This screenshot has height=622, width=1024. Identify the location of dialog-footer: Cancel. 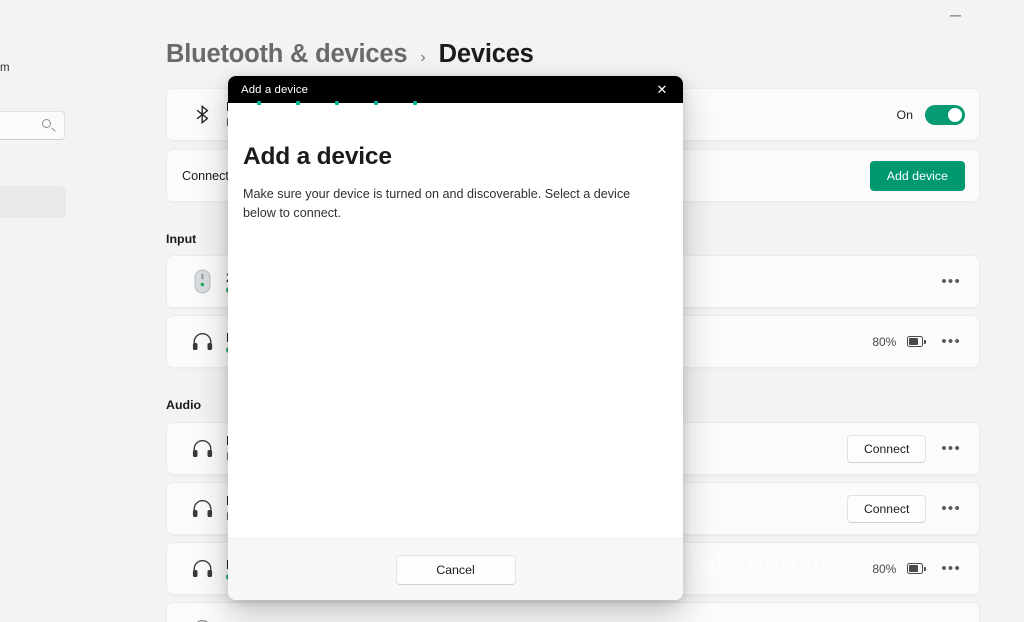
(455, 569).